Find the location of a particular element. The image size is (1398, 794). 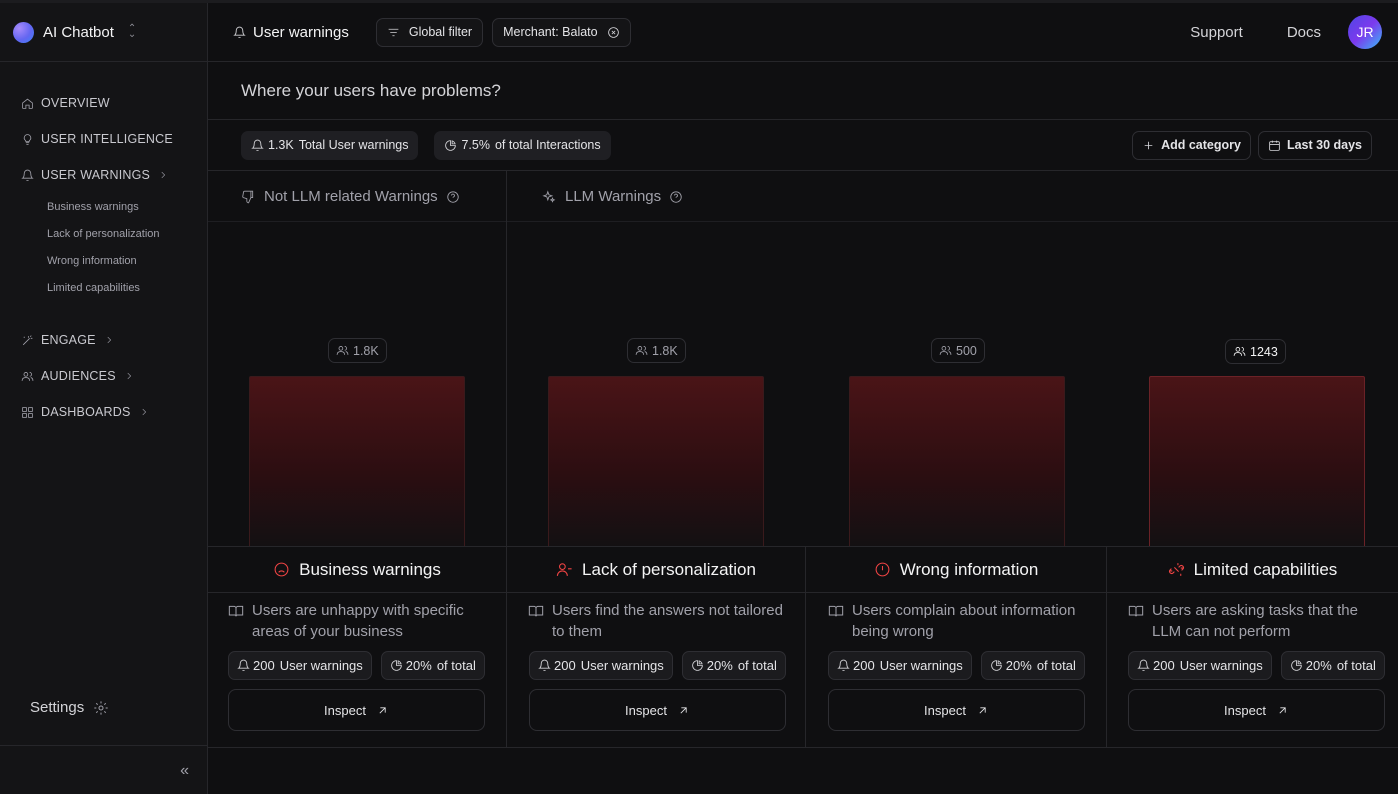

subnav-item-business-warnings: Business warnings is located at coordinates (127, 206).